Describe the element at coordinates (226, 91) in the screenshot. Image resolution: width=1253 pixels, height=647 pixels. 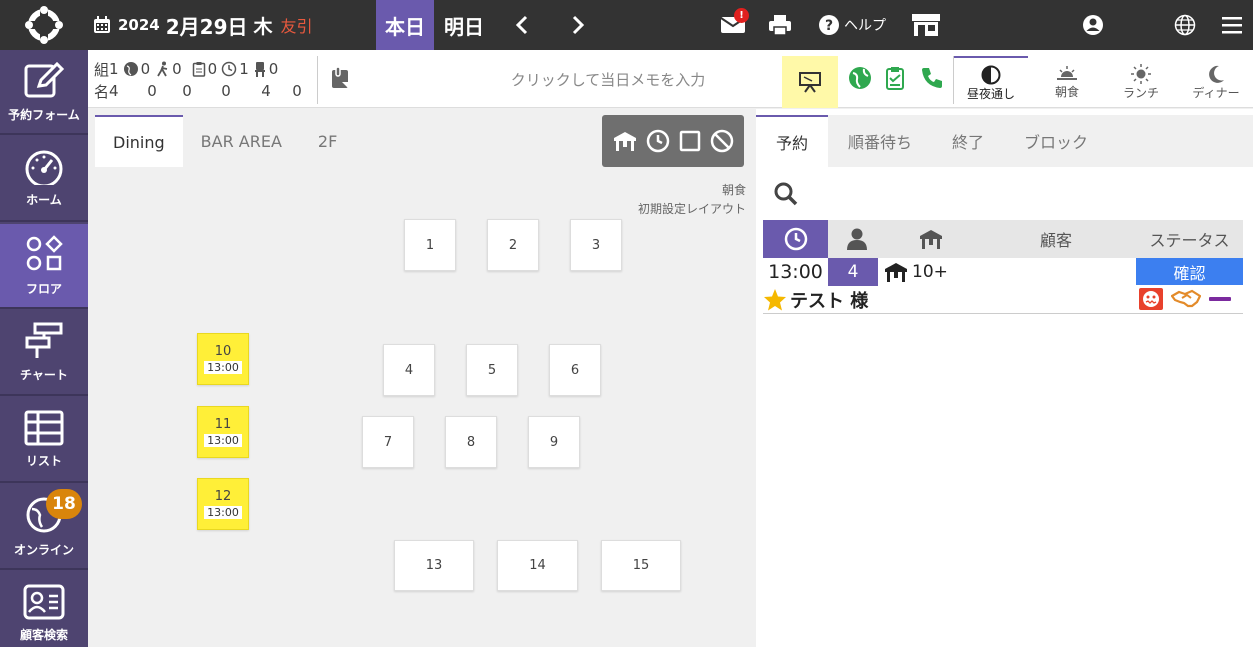
I see `stats-people-reserved: 0` at that location.